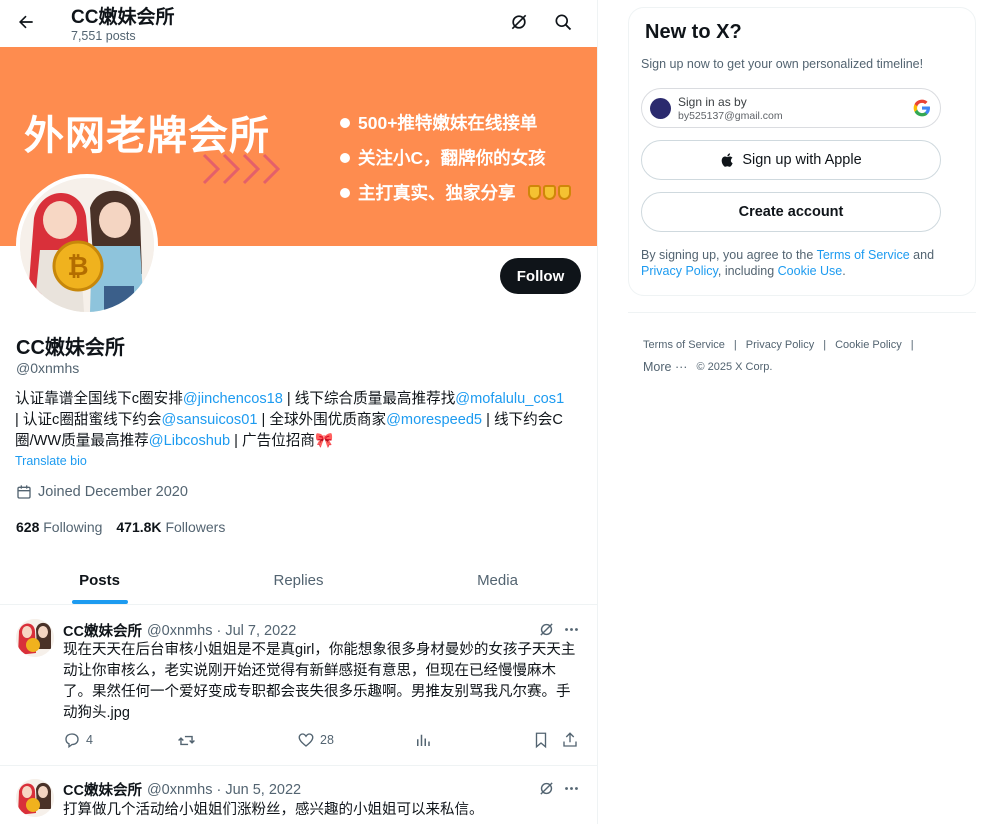 This screenshot has height=824, width=985. I want to click on search-icon, so click(563, 22).